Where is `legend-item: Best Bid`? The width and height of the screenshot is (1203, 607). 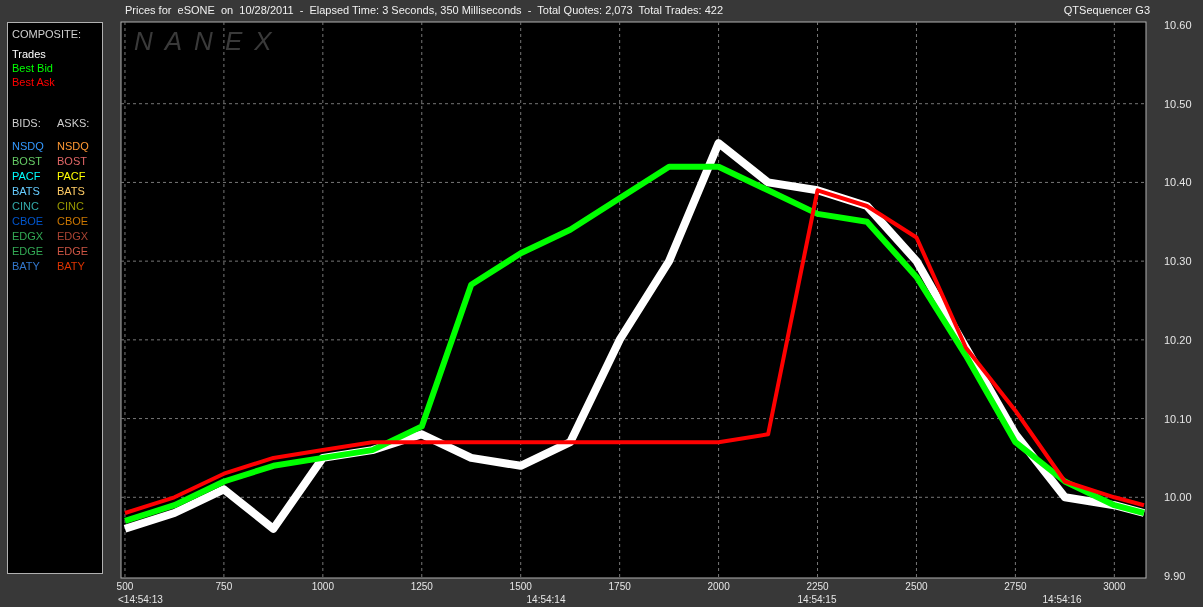 legend-item: Best Bid is located at coordinates (33, 68).